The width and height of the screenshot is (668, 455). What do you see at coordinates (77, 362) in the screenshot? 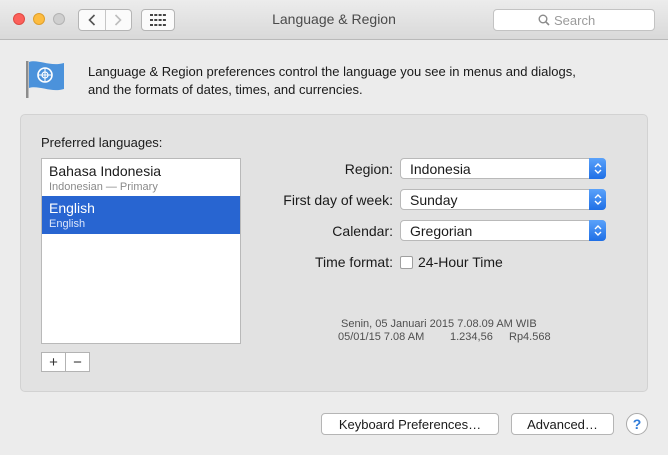
I see `remove-language-button: −` at bounding box center [77, 362].